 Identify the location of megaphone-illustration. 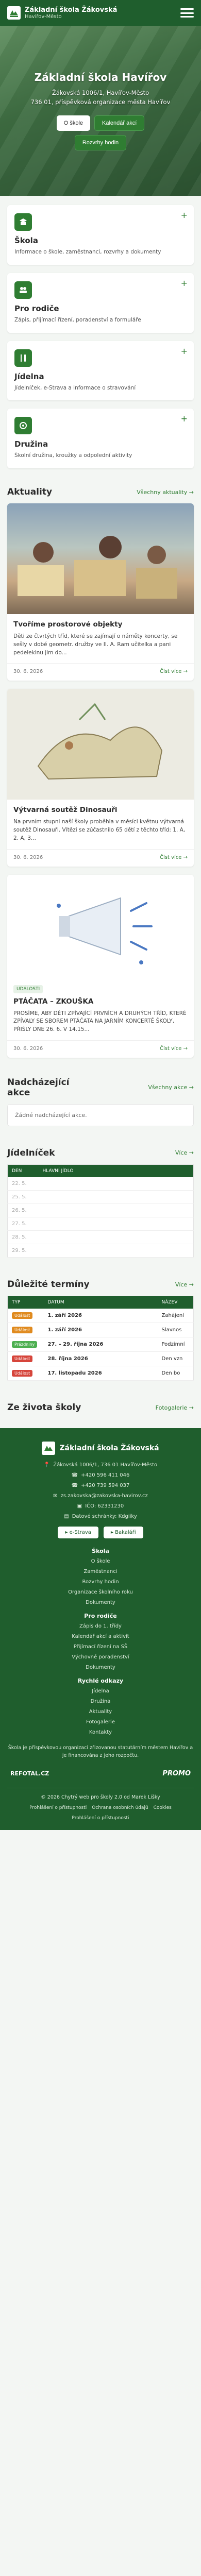
(100, 926).